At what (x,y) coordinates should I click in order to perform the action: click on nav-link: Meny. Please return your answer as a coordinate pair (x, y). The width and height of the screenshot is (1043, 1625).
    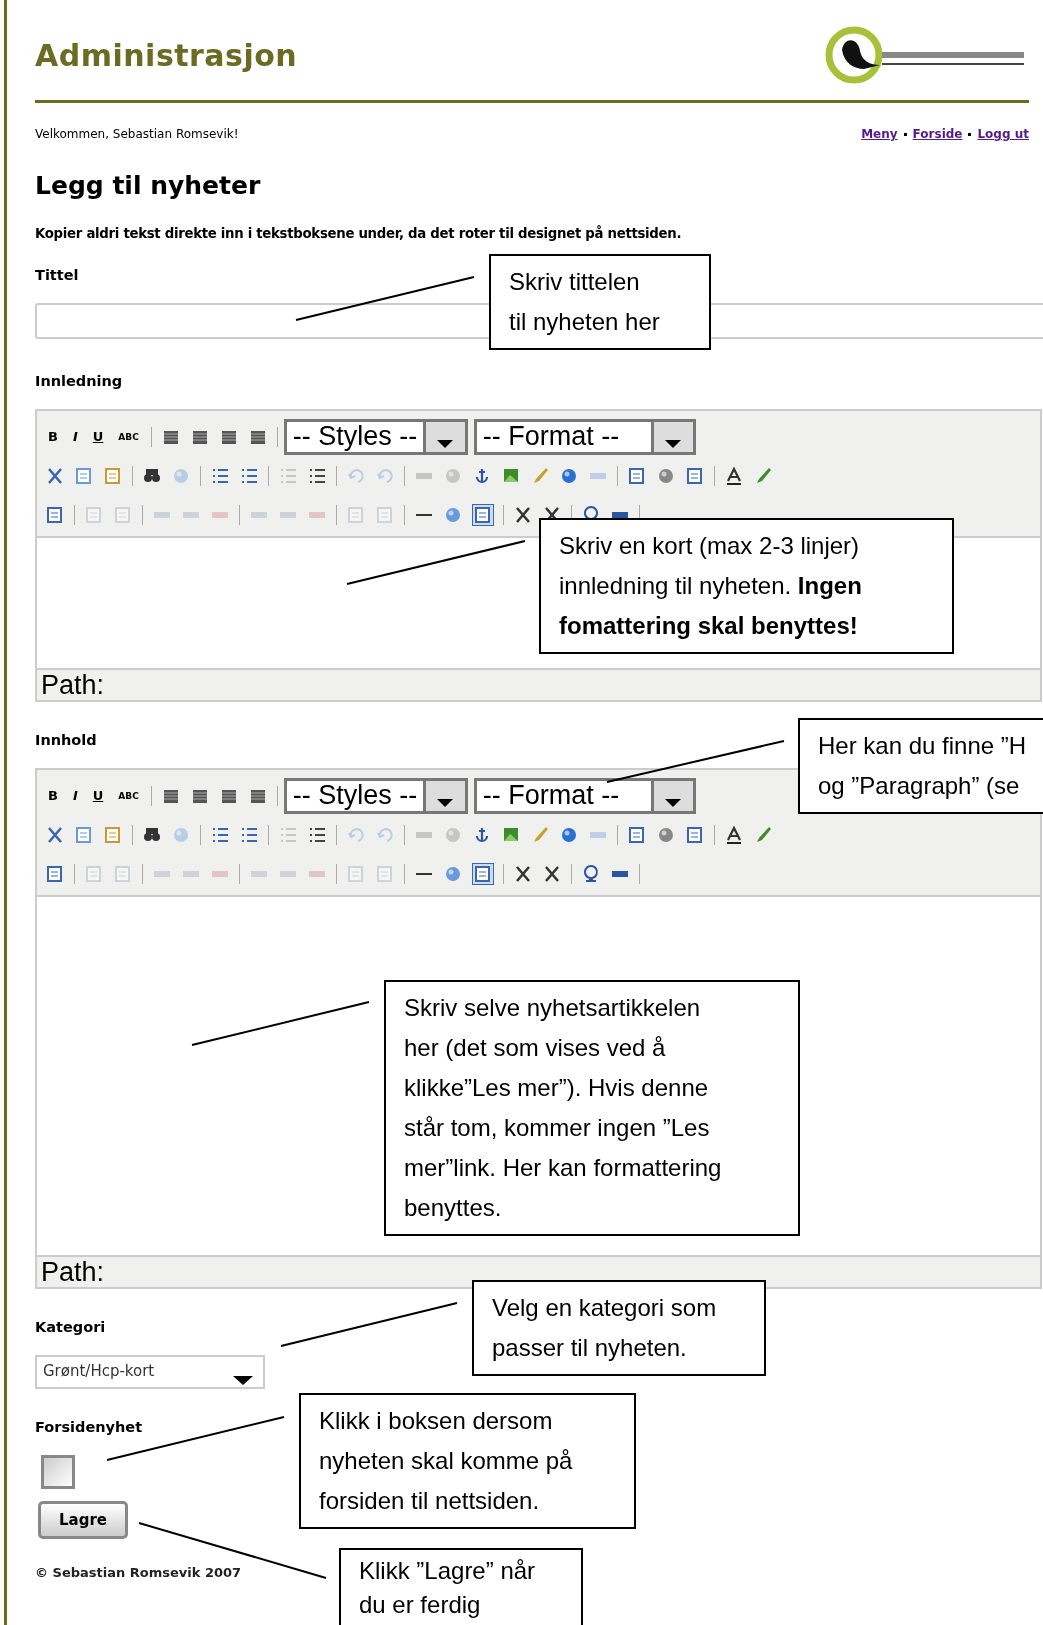
    Looking at the image, I should click on (879, 134).